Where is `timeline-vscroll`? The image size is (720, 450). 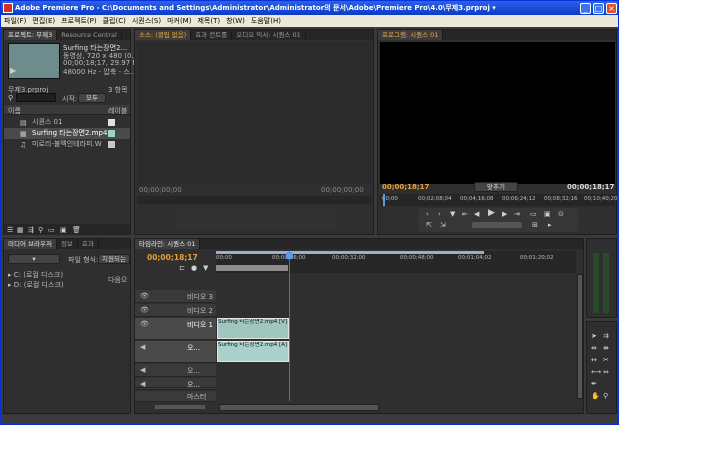 timeline-vscroll is located at coordinates (580, 336).